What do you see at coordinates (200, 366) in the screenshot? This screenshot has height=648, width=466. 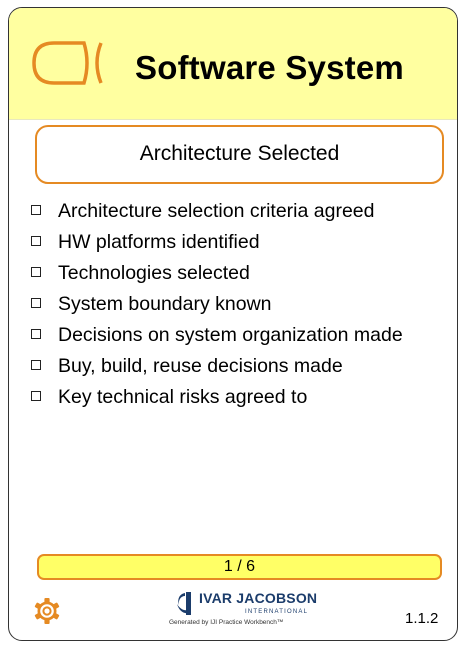 I see `checklist-item-label: Buy, build, reuse decisions made` at bounding box center [200, 366].